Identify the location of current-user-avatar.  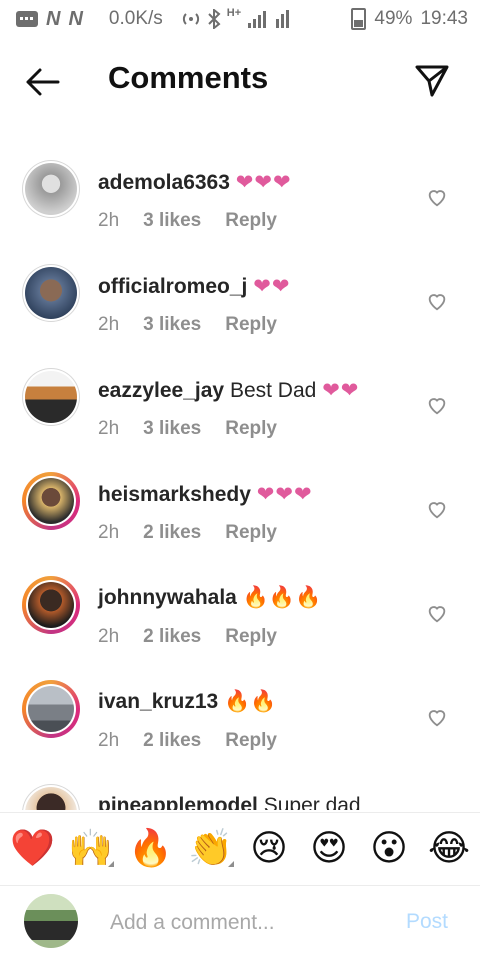
(51, 921).